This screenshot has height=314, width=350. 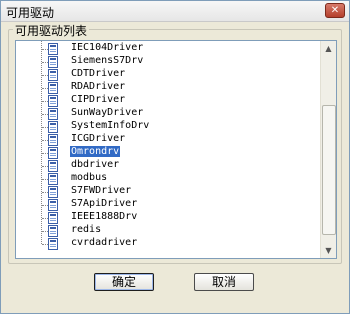 I want to click on tree-item-label: S7FWDriver, so click(x=101, y=190).